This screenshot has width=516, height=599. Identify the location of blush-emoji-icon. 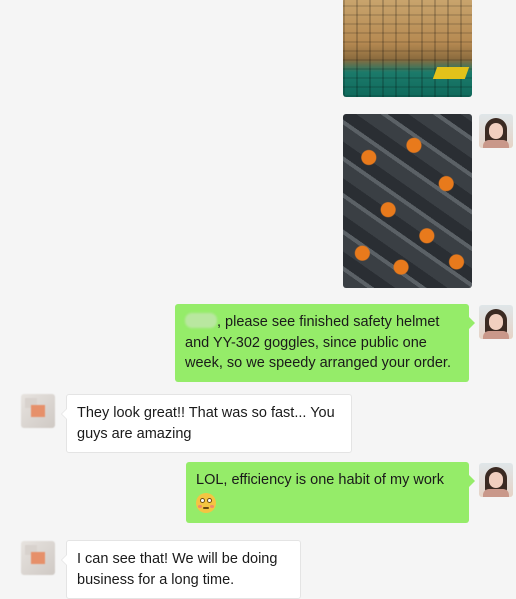
(206, 502).